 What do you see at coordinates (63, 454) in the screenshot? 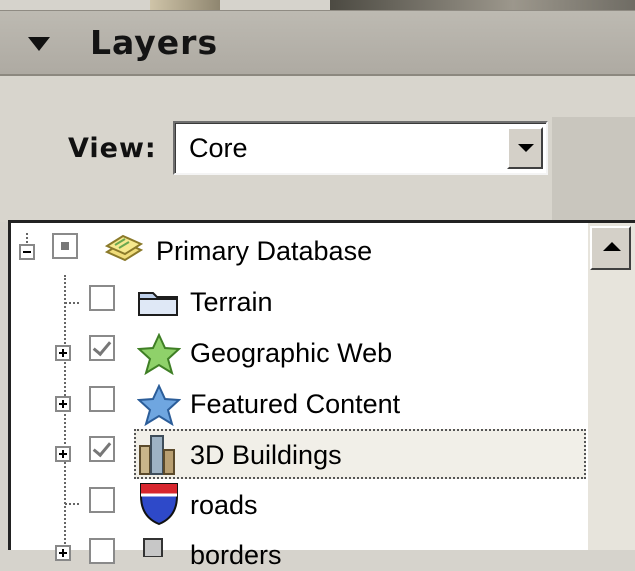
I see `expand-toggle-3d-buildings` at bounding box center [63, 454].